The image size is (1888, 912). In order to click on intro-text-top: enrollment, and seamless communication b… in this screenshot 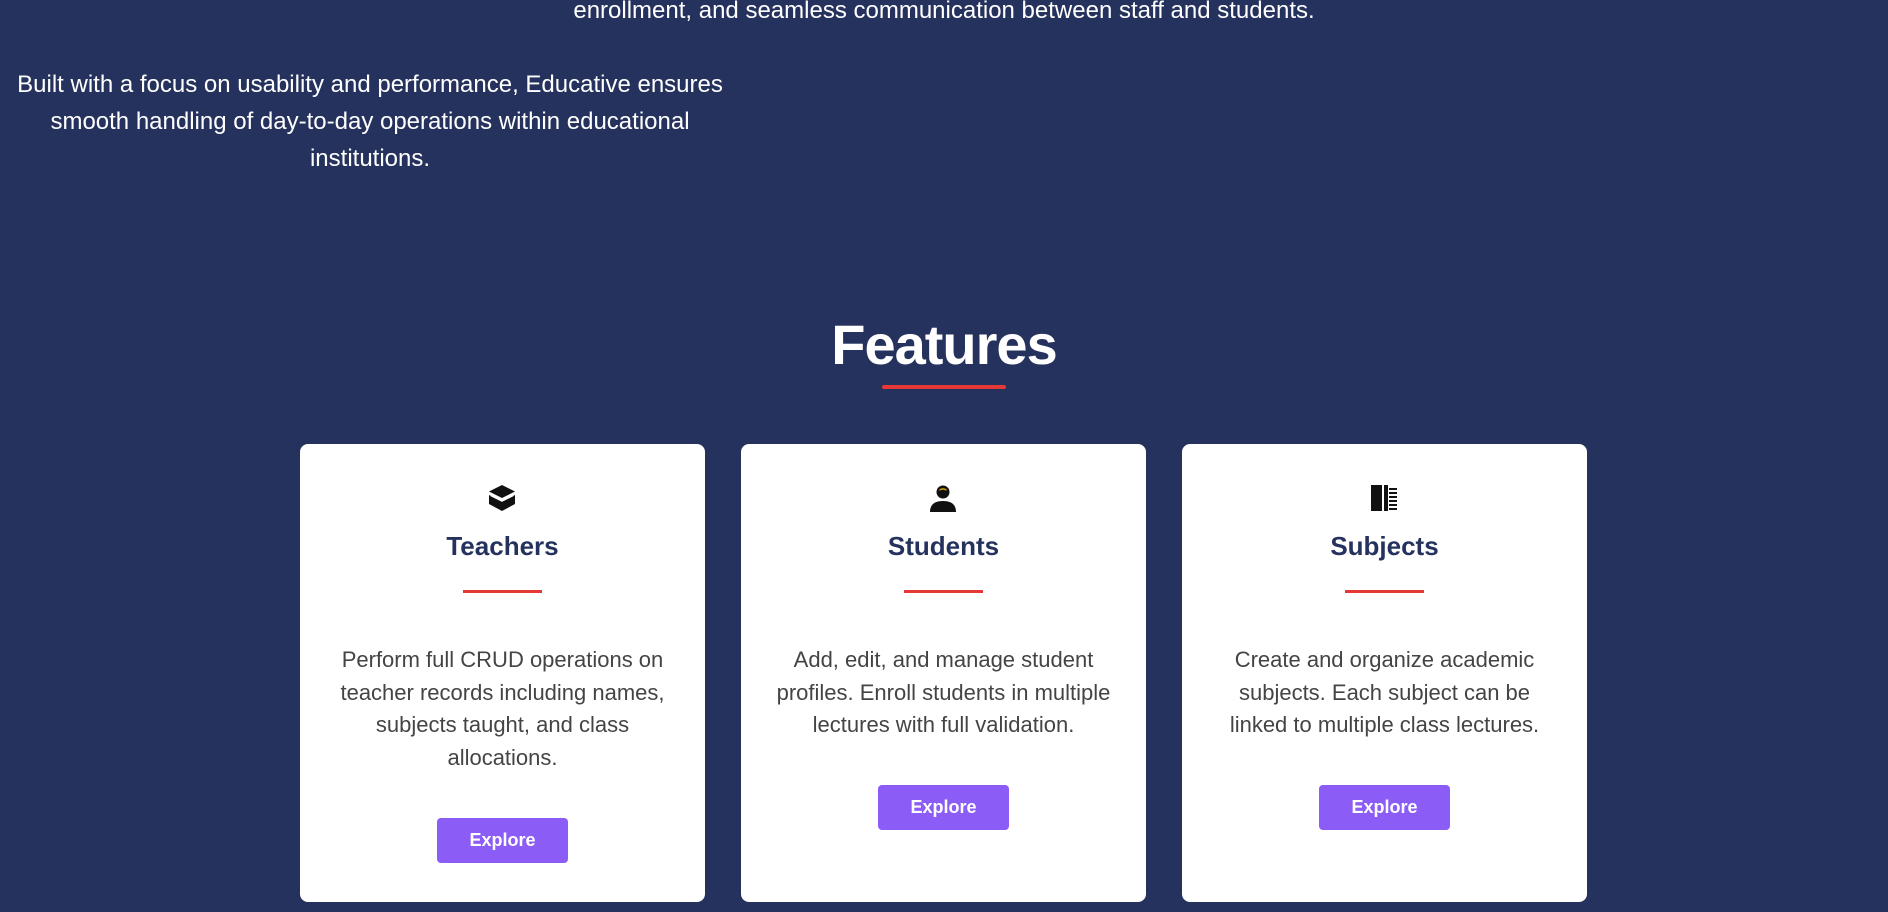, I will do `click(944, 14)`.